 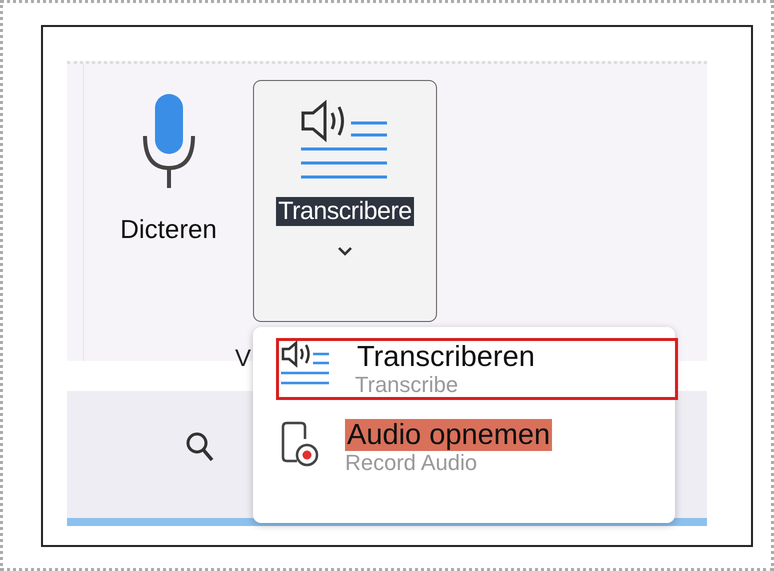 What do you see at coordinates (200, 447) in the screenshot?
I see `search-icon` at bounding box center [200, 447].